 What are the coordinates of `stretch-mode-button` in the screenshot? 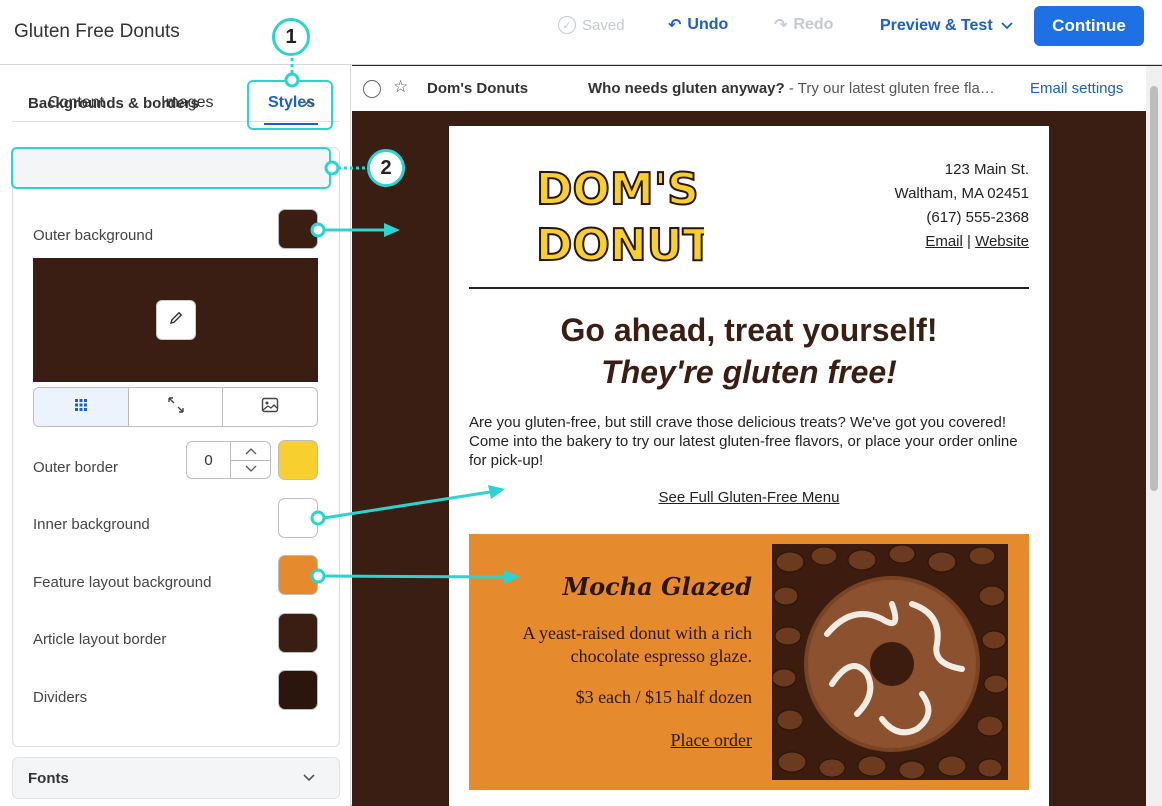 It's located at (176, 407).